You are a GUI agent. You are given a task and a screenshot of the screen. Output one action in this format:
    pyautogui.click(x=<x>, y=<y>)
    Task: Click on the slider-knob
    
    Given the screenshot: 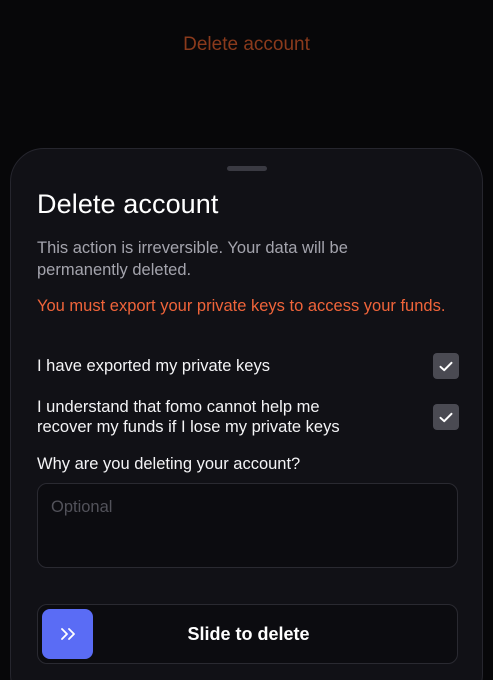 What is the action you would take?
    pyautogui.click(x=67, y=634)
    